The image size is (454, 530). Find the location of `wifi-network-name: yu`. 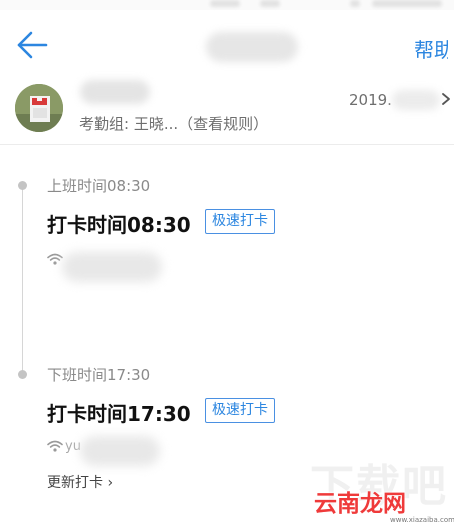

wifi-network-name: yu is located at coordinates (73, 446).